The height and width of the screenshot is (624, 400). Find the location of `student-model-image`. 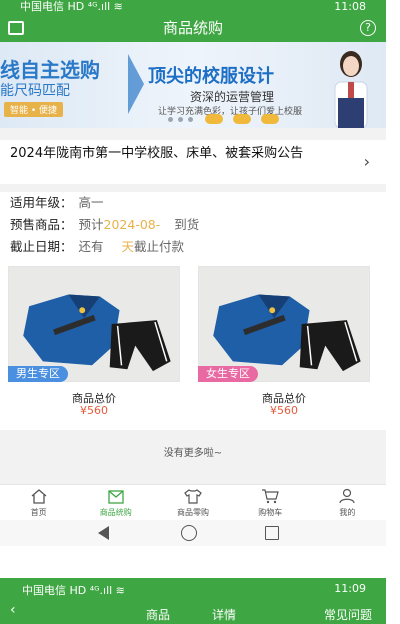

student-model-image is located at coordinates (351, 89).